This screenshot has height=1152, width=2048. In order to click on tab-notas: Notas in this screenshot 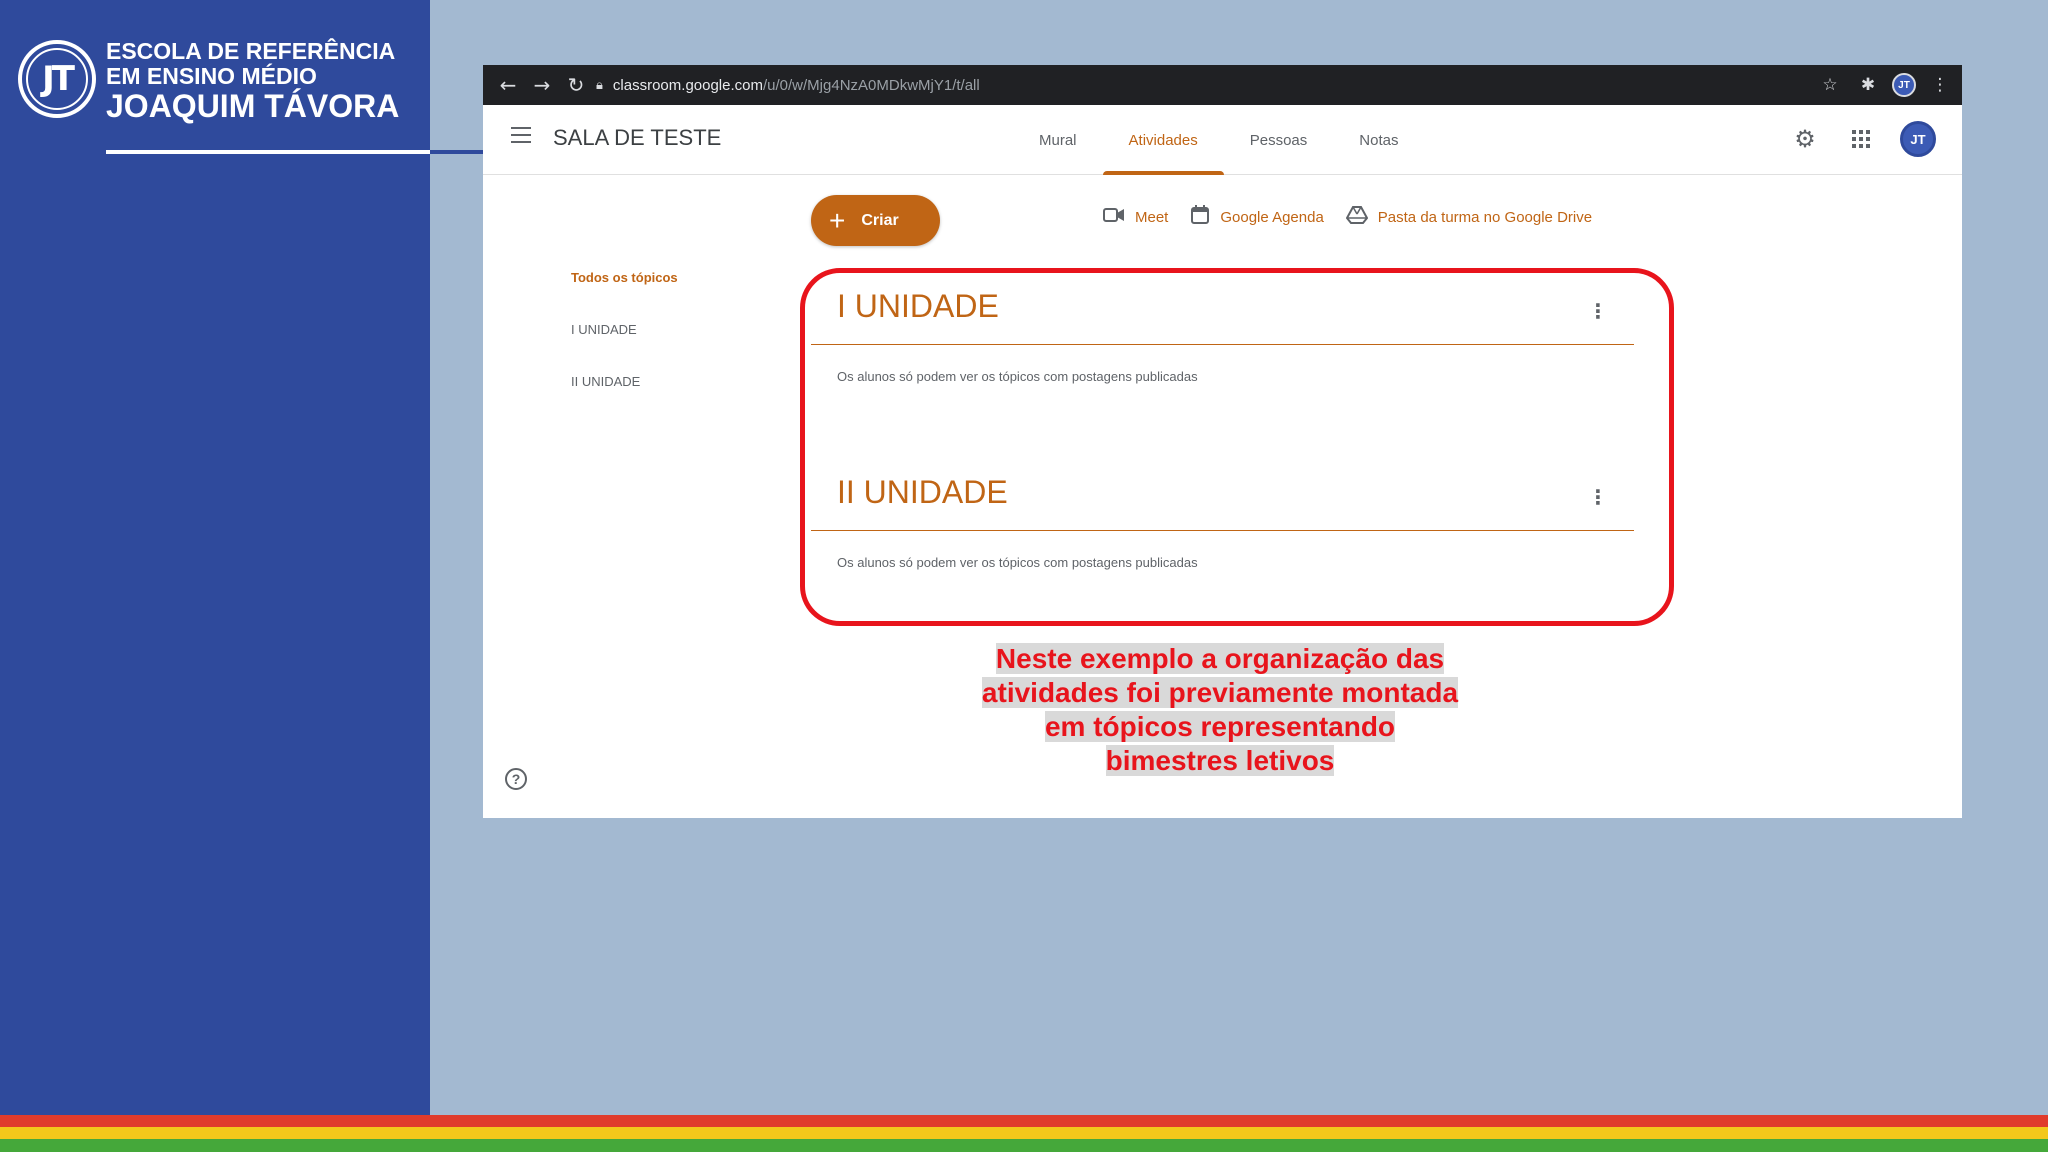, I will do `click(1378, 140)`.